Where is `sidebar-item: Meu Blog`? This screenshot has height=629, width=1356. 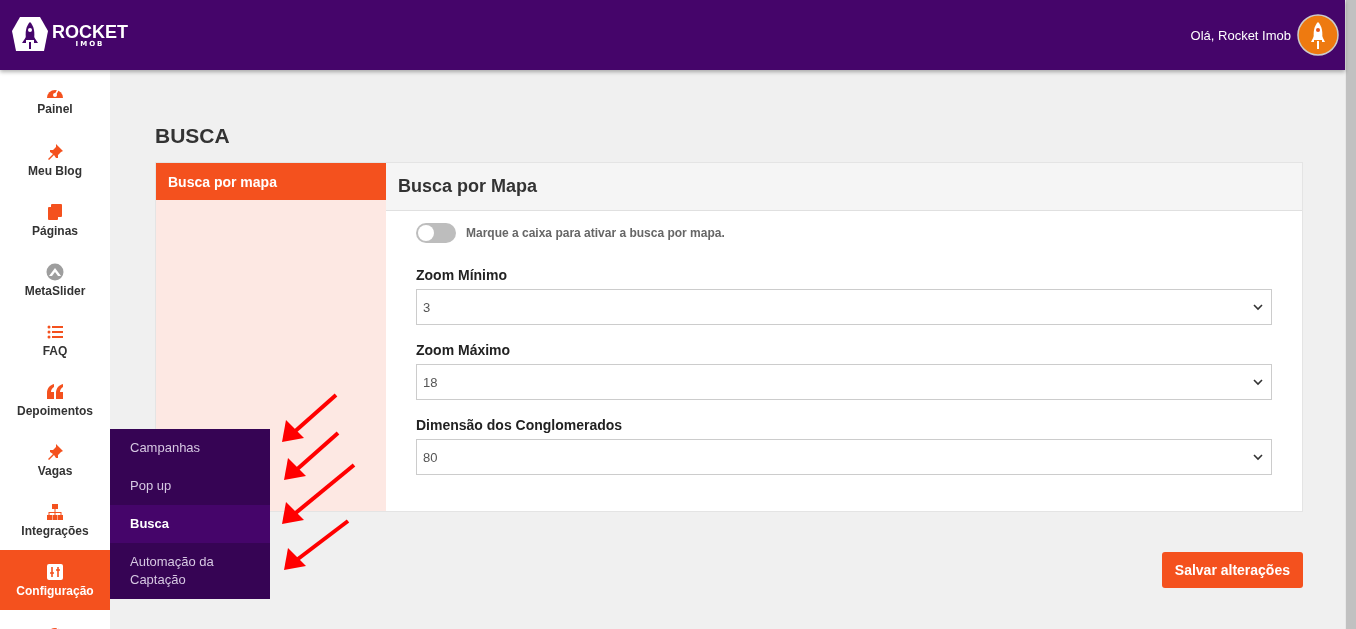
sidebar-item: Meu Blog is located at coordinates (55, 160).